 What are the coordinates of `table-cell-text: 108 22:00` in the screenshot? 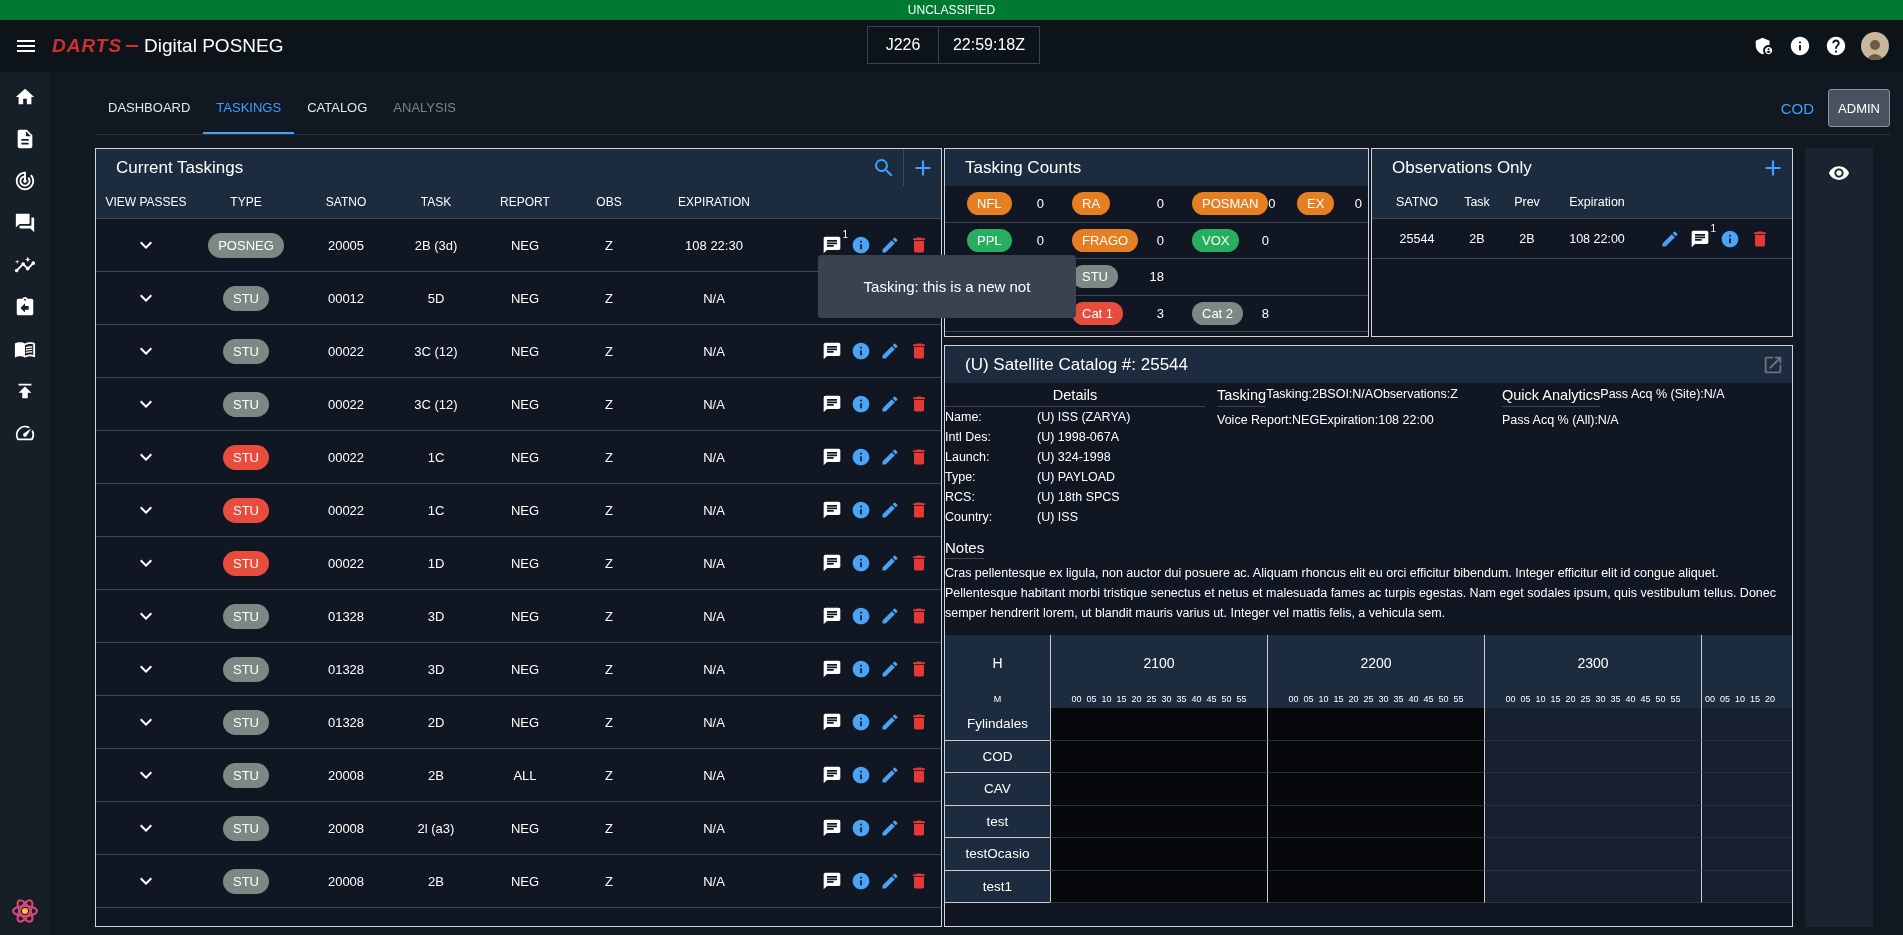 It's located at (1597, 238).